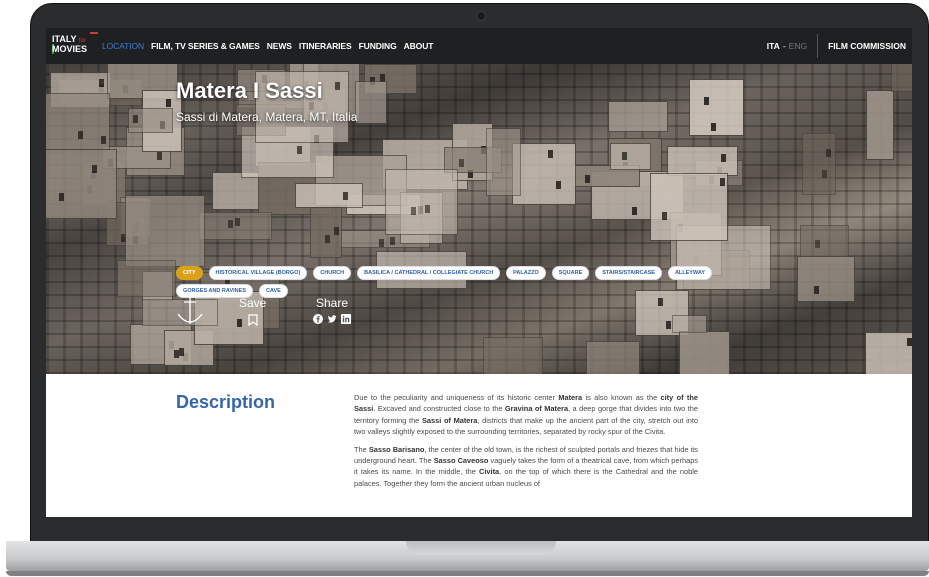 Image resolution: width=929 pixels, height=577 pixels. Describe the element at coordinates (773, 46) in the screenshot. I see `lang-ita-link: ITA` at that location.